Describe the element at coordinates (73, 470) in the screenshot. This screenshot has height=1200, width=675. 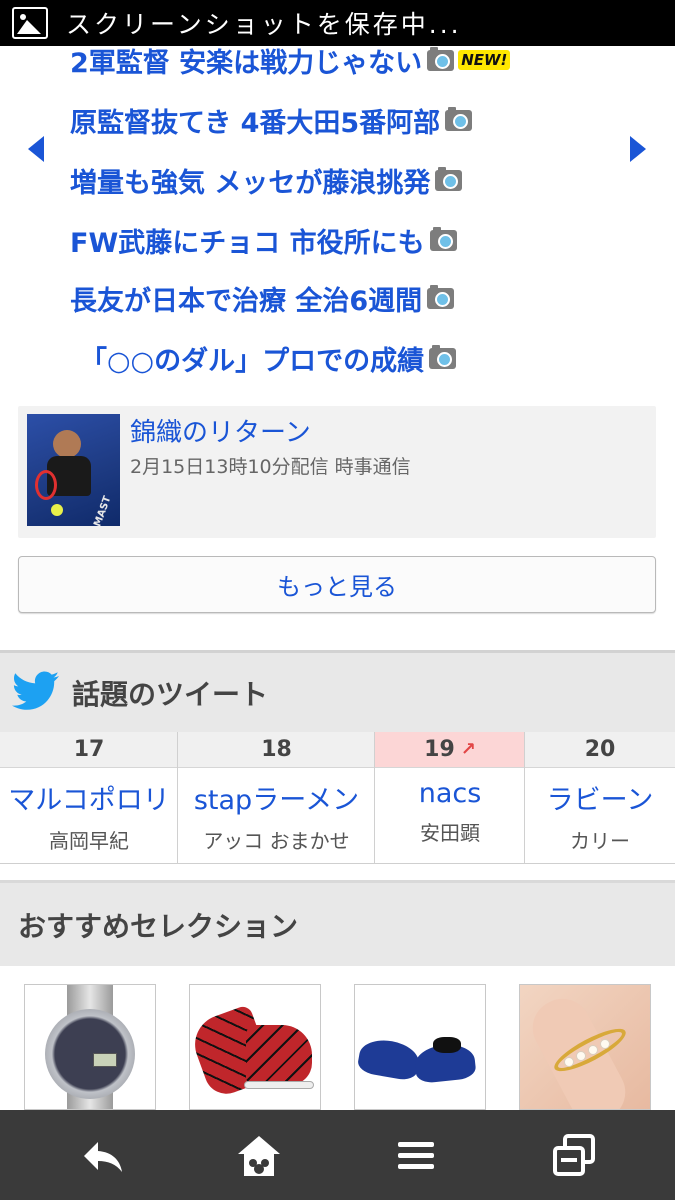
I see `feature-thumbnail: MAST` at that location.